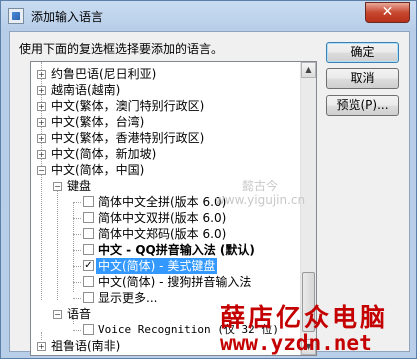 This screenshot has width=417, height=359. What do you see at coordinates (308, 70) in the screenshot?
I see `scroll-up-arrow-icon: ▲` at bounding box center [308, 70].